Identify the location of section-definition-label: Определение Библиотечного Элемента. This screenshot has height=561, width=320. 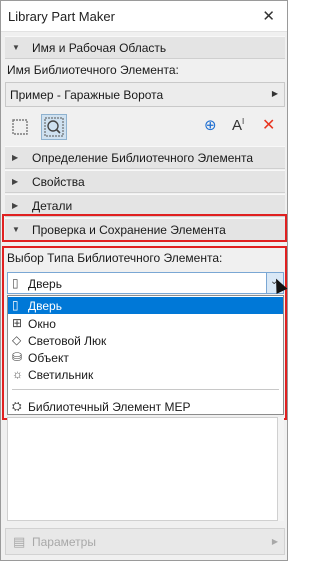
(143, 158).